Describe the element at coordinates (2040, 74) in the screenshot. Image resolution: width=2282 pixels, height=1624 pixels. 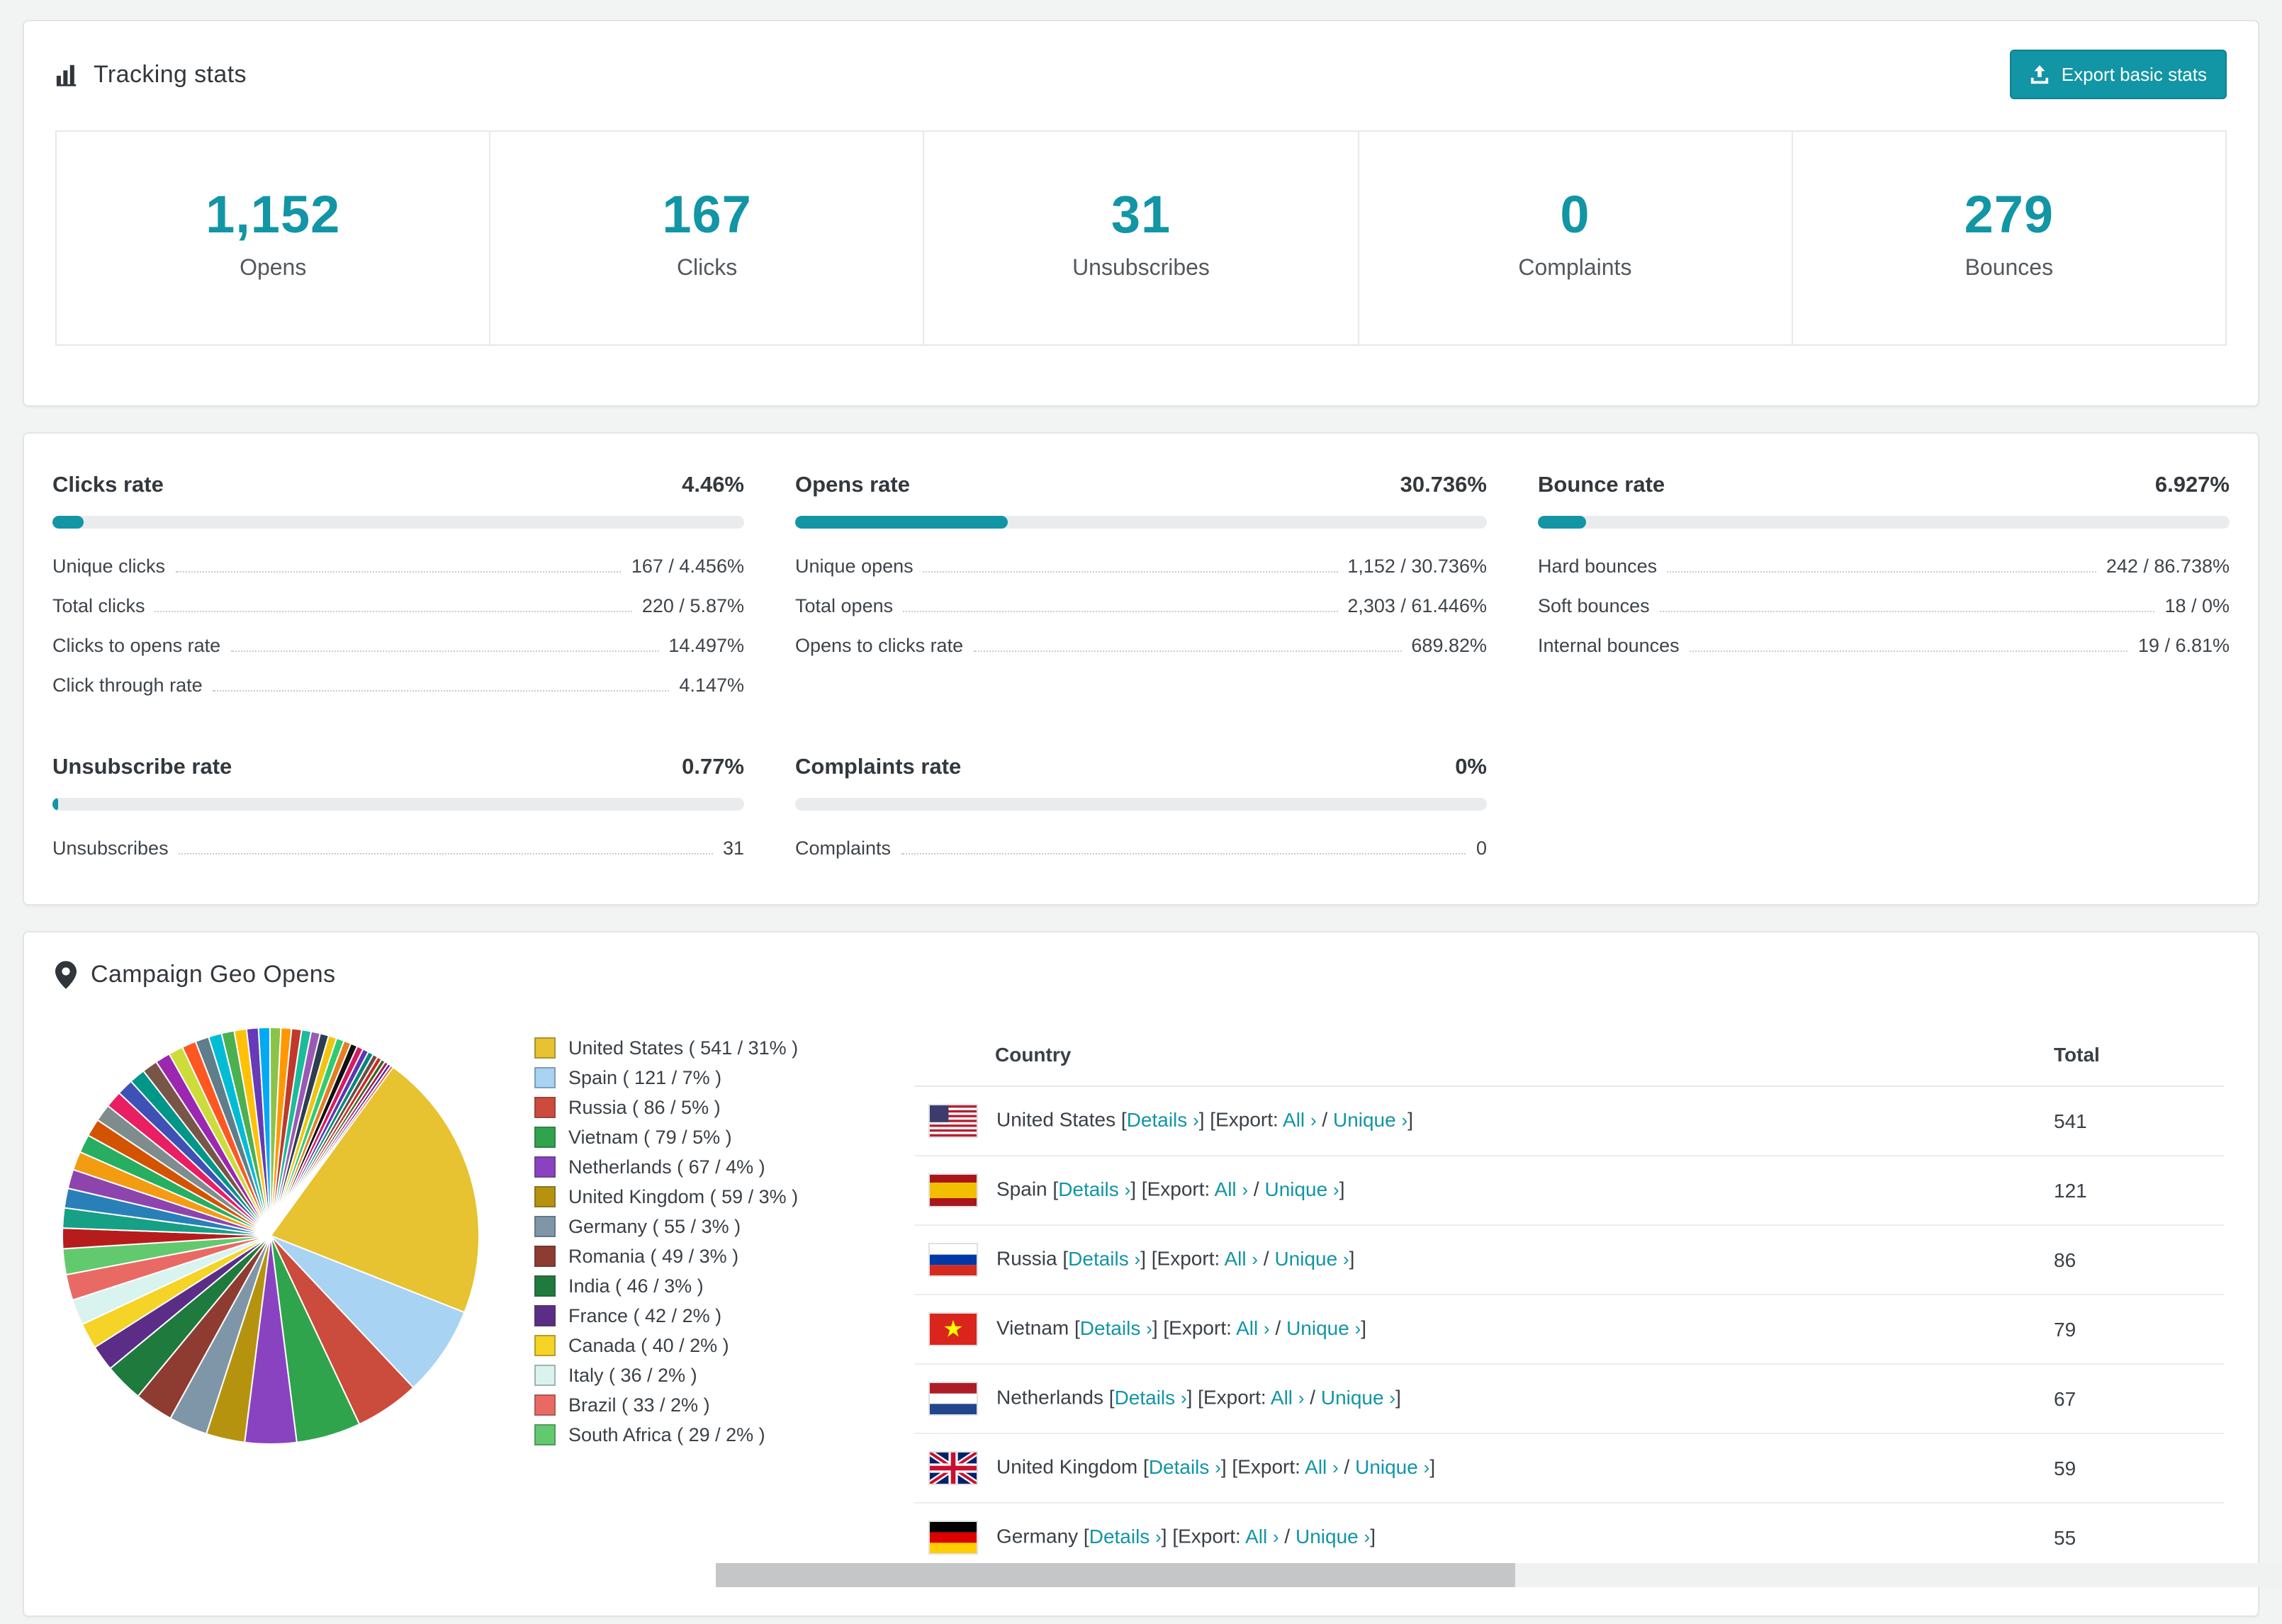
I see `export-icon` at that location.